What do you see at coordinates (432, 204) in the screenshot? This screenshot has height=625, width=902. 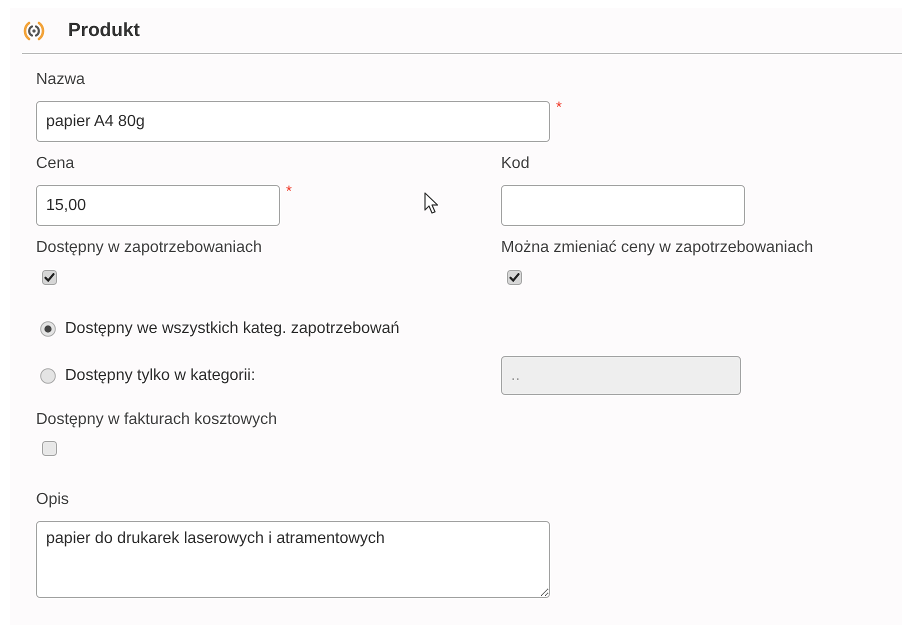 I see `cursor-icon` at bounding box center [432, 204].